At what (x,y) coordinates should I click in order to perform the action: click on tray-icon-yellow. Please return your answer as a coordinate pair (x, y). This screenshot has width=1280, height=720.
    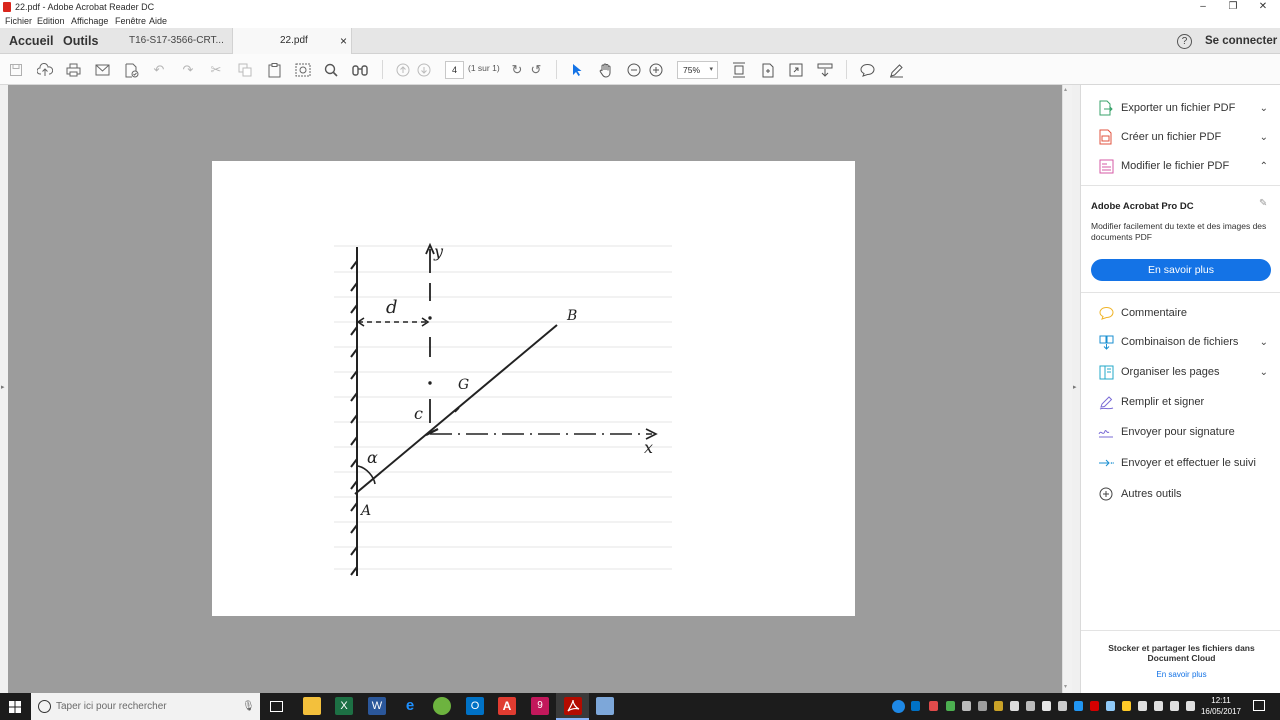
    Looking at the image, I should click on (998, 706).